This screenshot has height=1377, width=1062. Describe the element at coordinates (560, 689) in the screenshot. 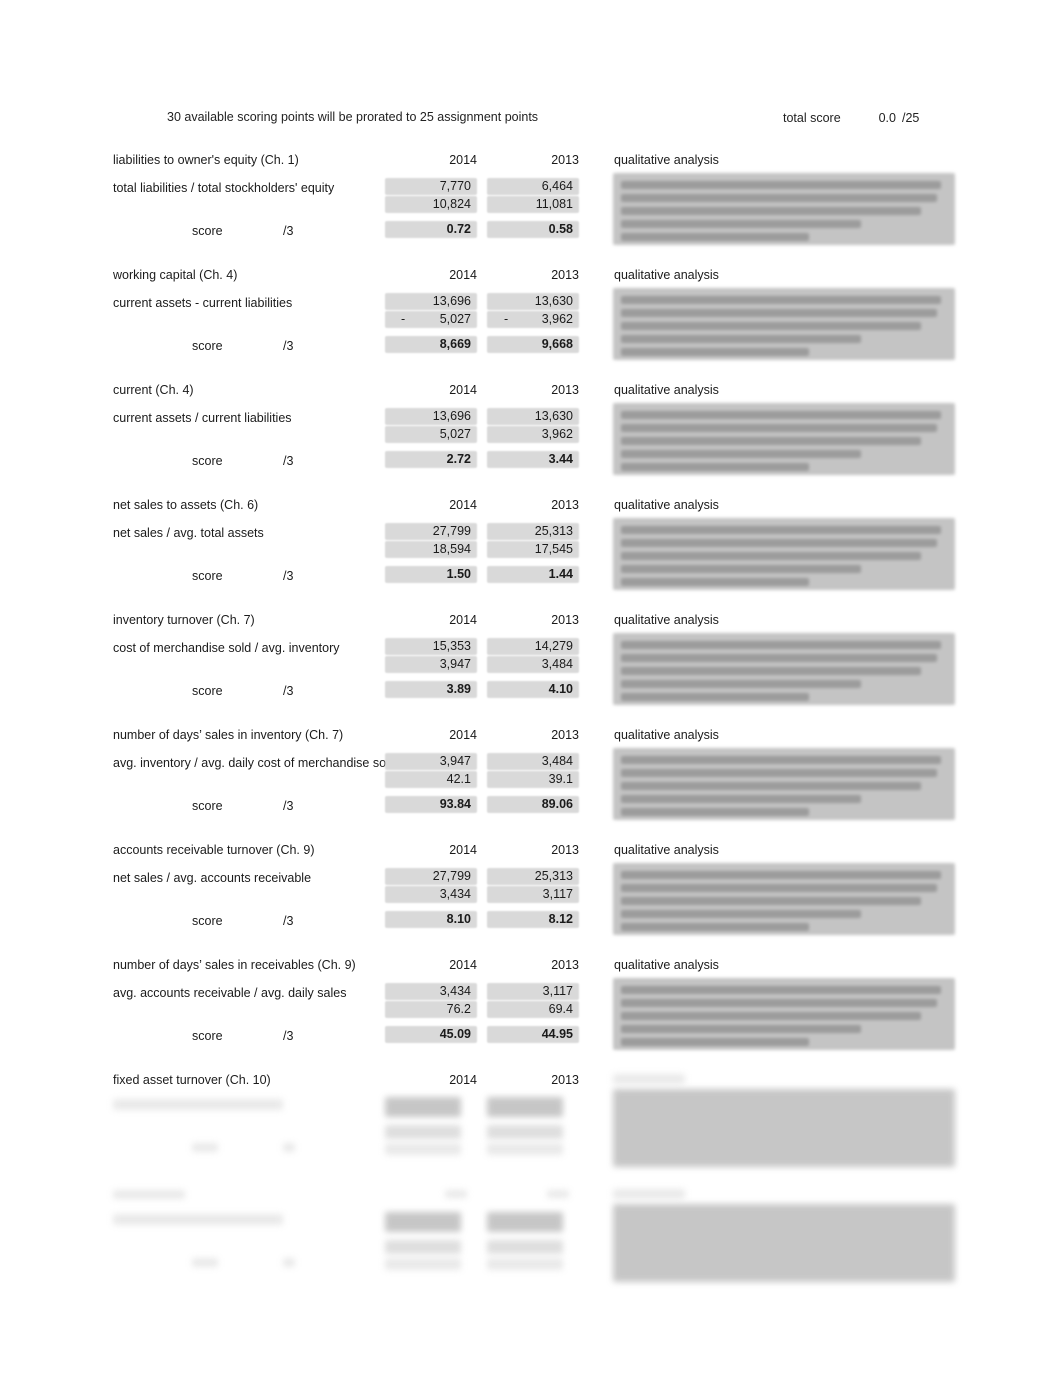

I see `score-value-2013: 4.10` at that location.